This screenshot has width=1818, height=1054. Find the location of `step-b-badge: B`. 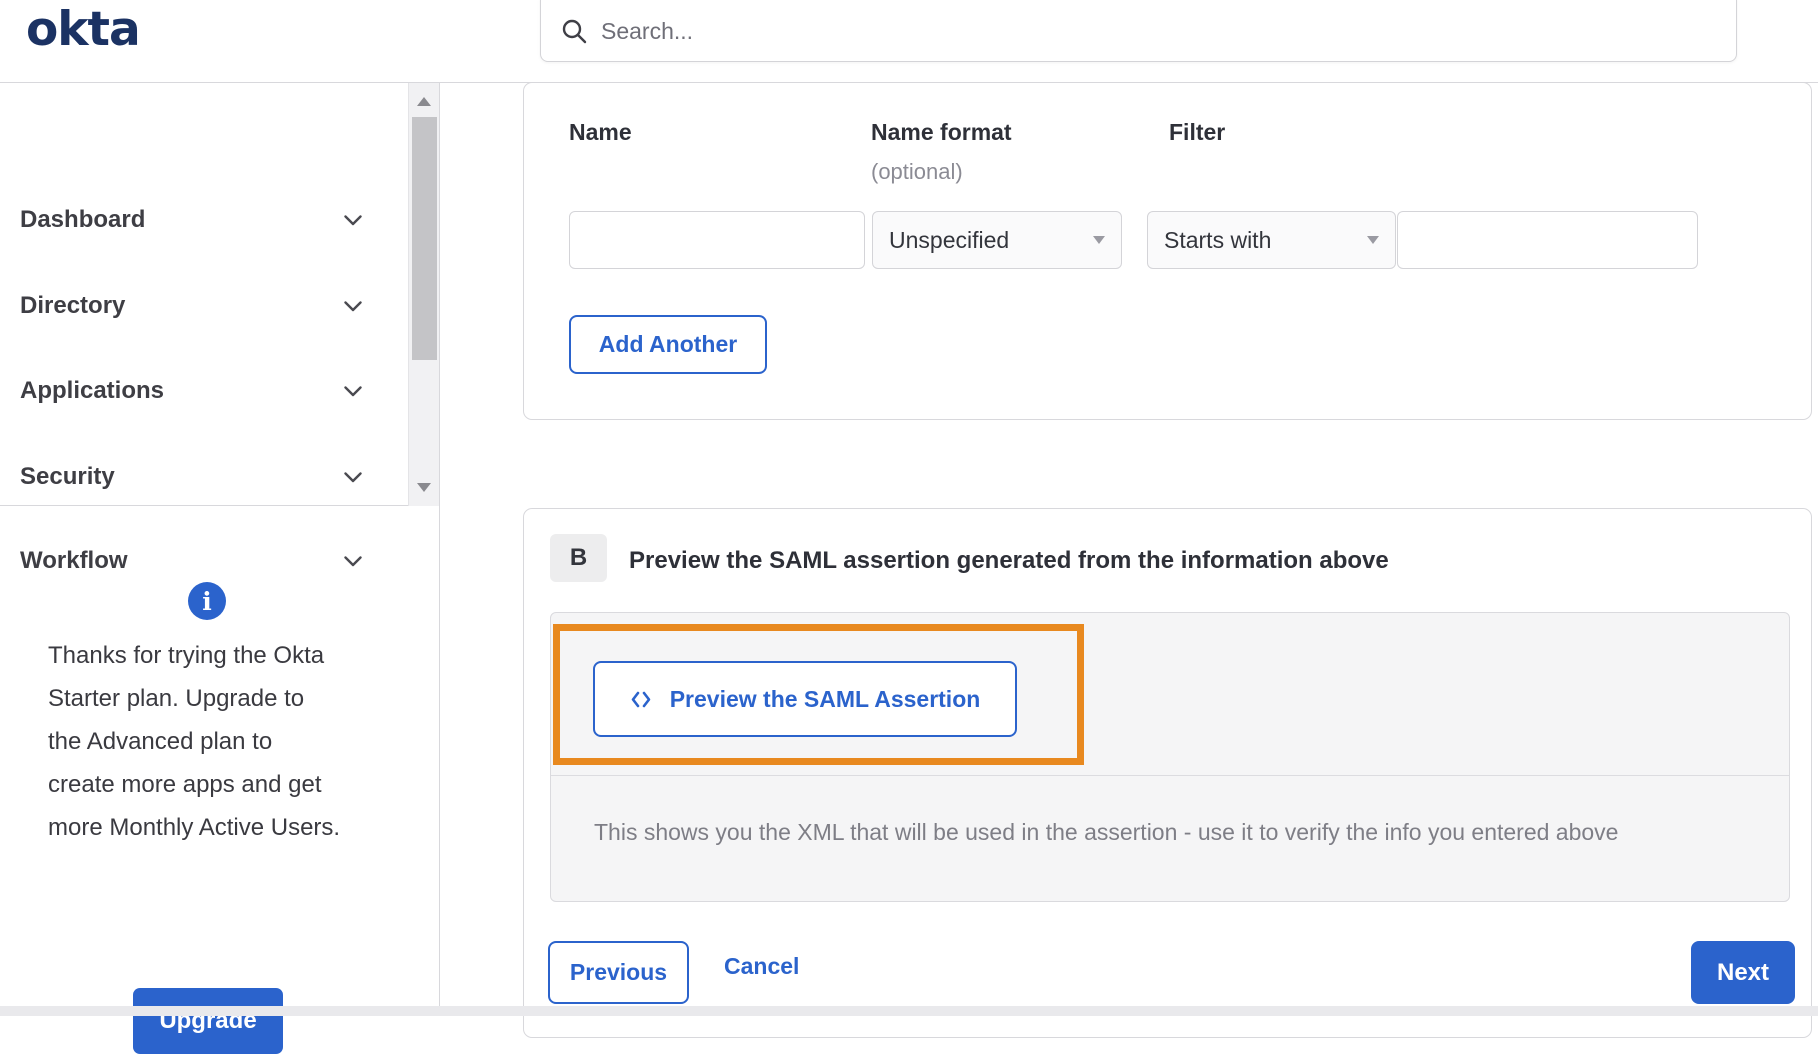

step-b-badge: B is located at coordinates (578, 558).